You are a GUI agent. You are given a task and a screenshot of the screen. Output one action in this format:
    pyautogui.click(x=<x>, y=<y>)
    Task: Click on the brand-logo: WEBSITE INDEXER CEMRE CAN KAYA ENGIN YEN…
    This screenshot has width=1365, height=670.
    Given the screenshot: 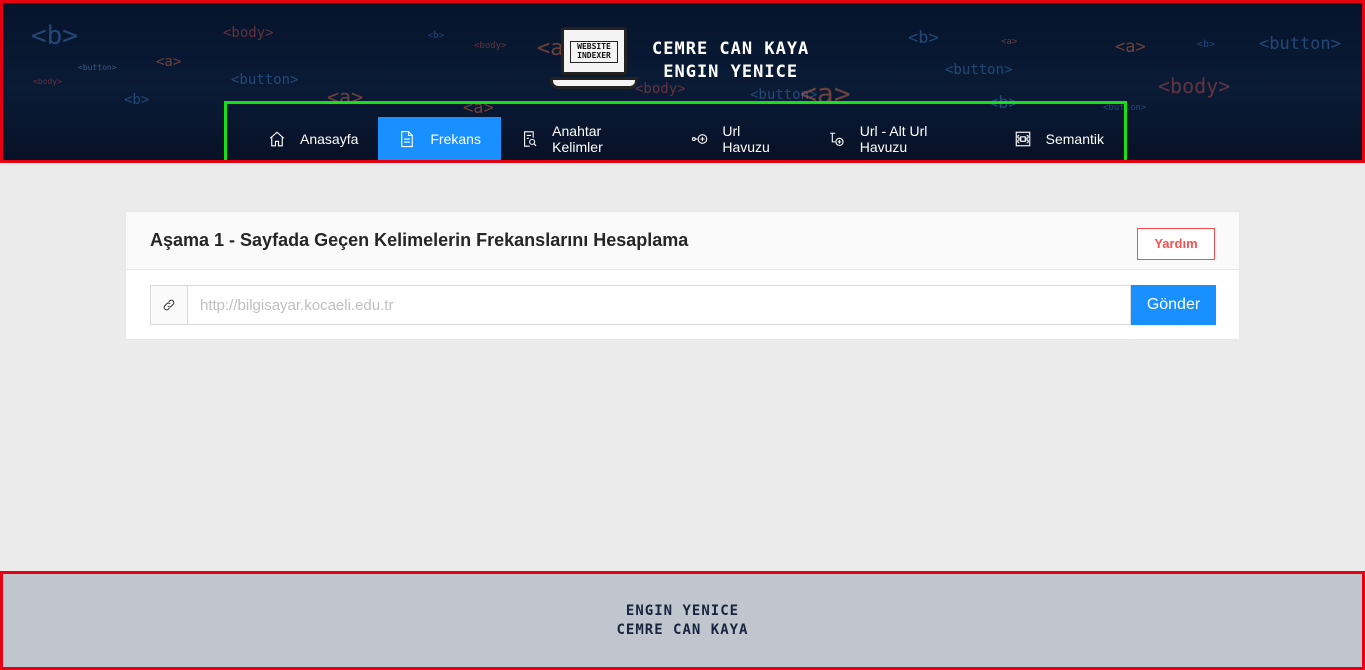 What is the action you would take?
    pyautogui.click(x=678, y=61)
    